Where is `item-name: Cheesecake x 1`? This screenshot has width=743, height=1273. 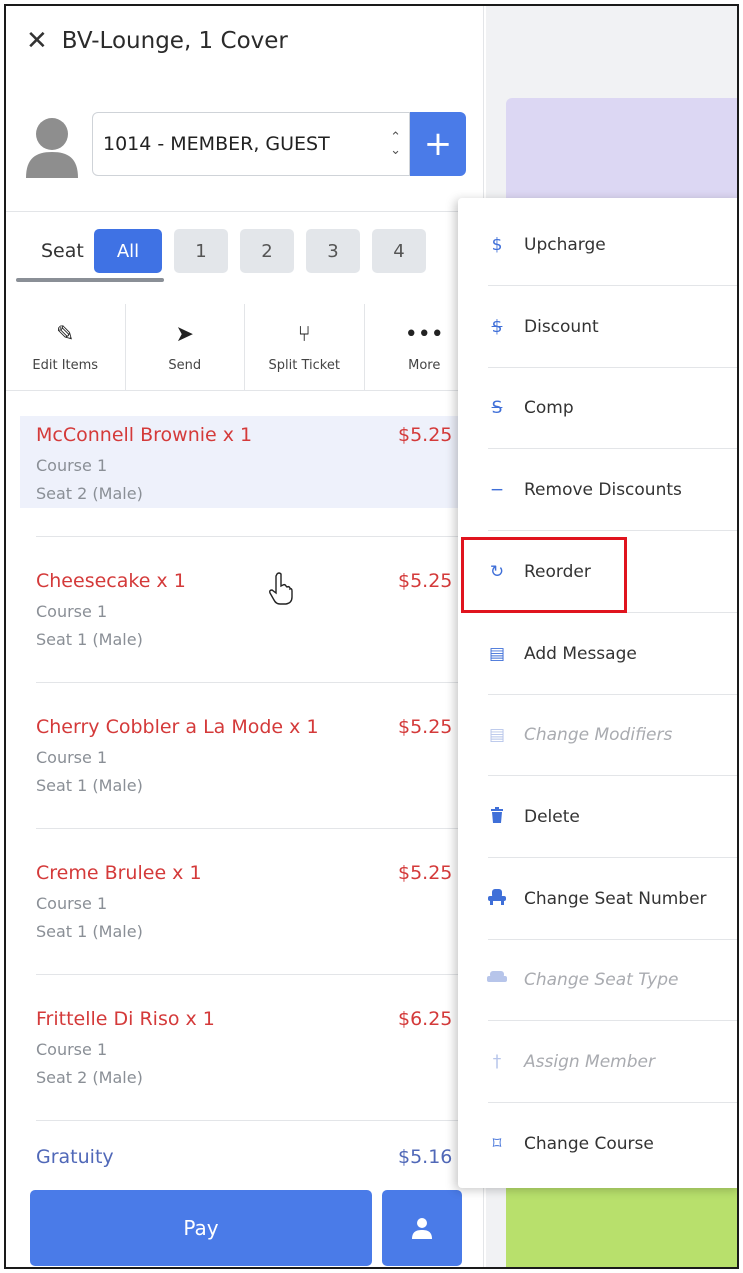
item-name: Cheesecake x 1 is located at coordinates (111, 581).